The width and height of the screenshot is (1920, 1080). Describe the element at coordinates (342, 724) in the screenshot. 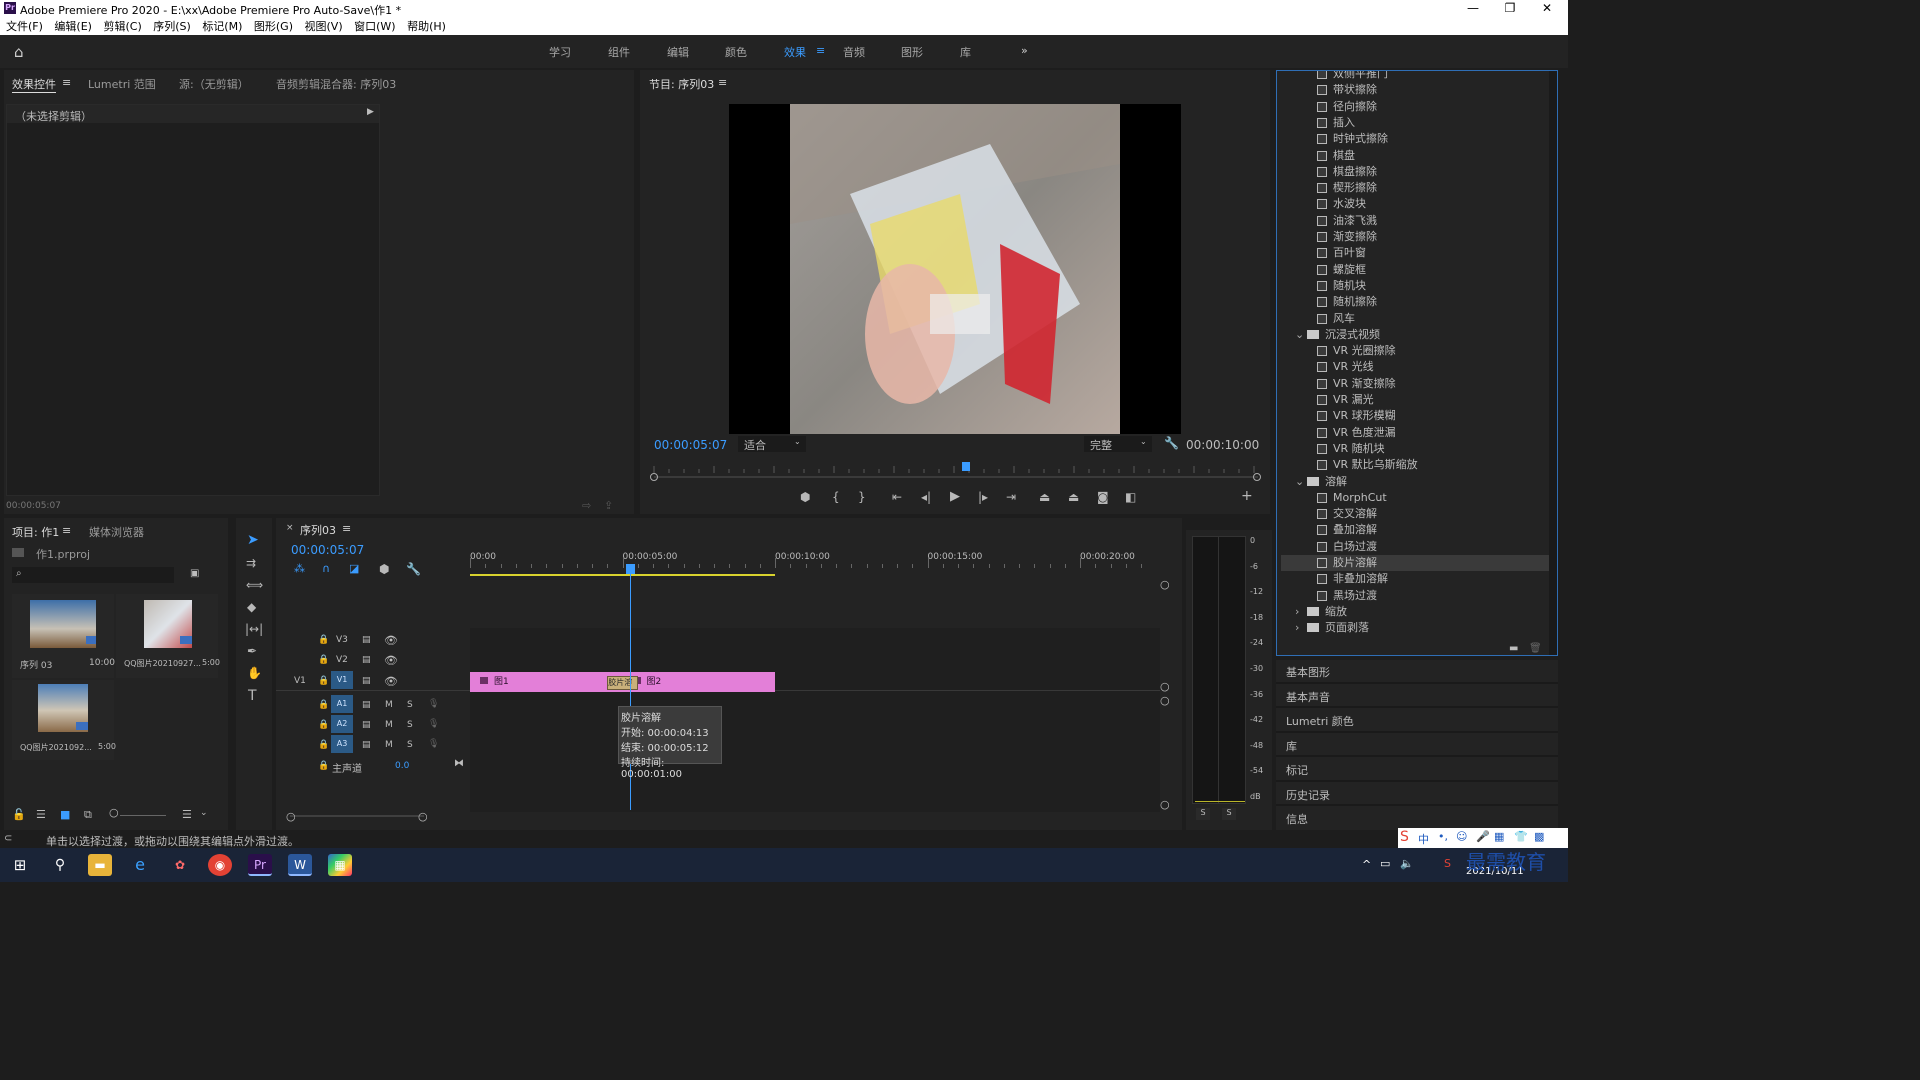

I see `track-target-a2: A2` at that location.